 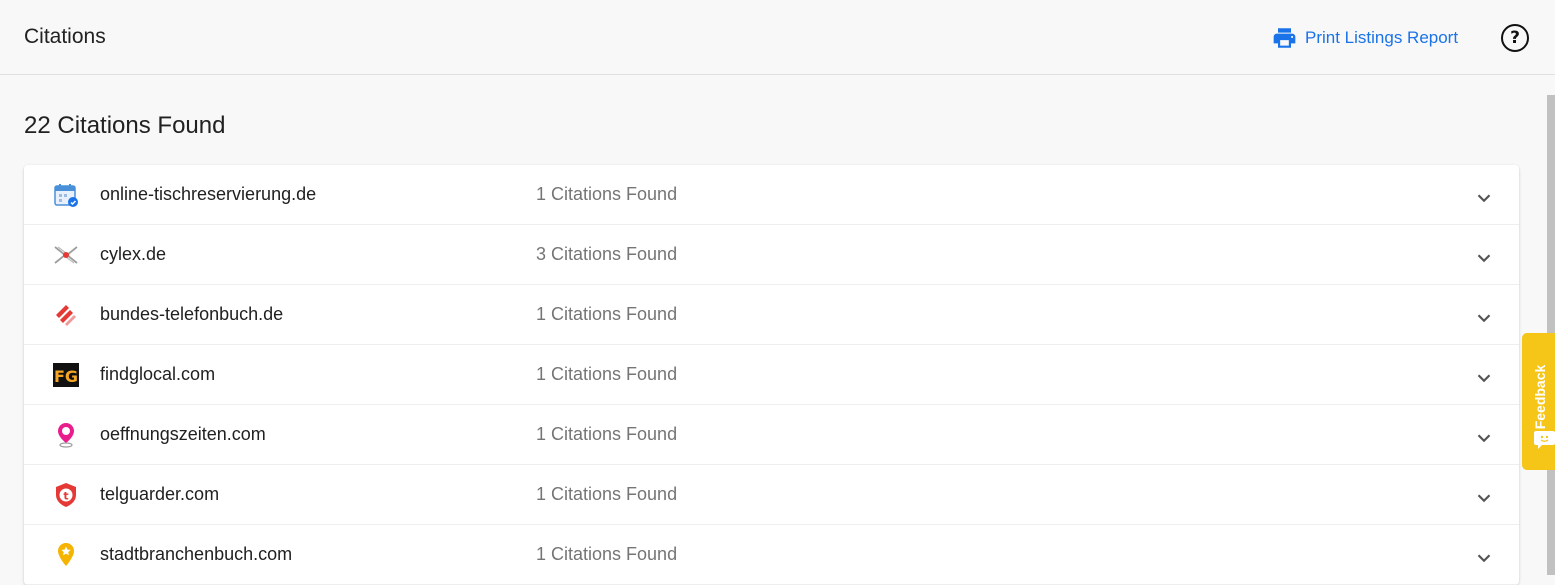 What do you see at coordinates (777, 37) in the screenshot?
I see `top-bar: Citations Print Listings Report ?` at bounding box center [777, 37].